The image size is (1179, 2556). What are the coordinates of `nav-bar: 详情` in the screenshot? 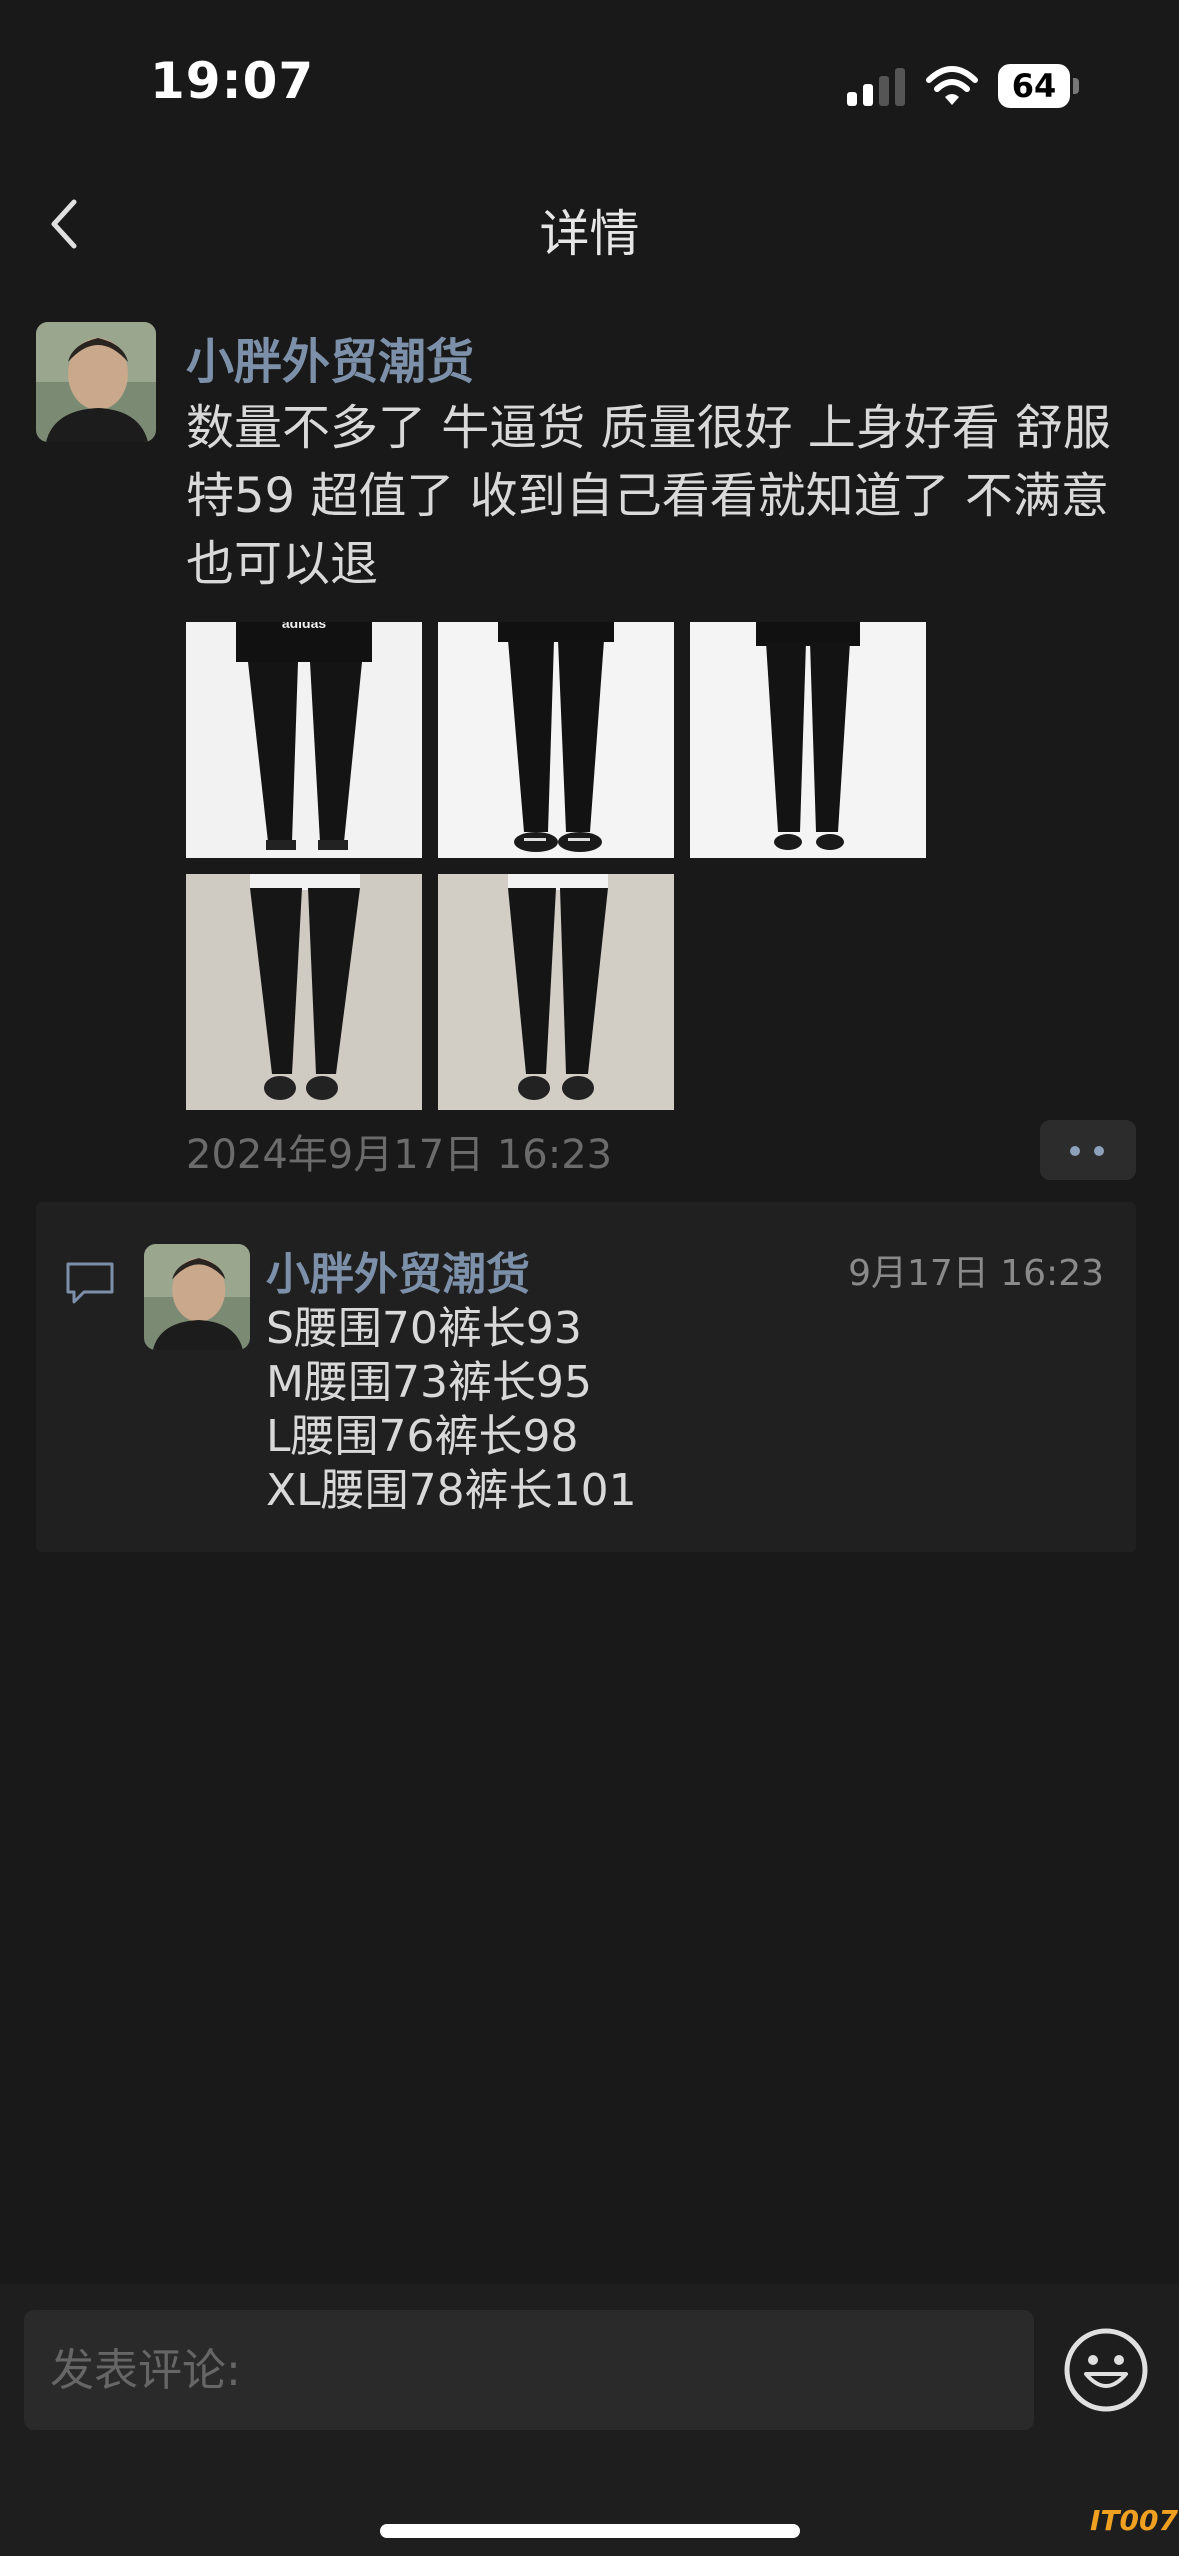 It's located at (589, 230).